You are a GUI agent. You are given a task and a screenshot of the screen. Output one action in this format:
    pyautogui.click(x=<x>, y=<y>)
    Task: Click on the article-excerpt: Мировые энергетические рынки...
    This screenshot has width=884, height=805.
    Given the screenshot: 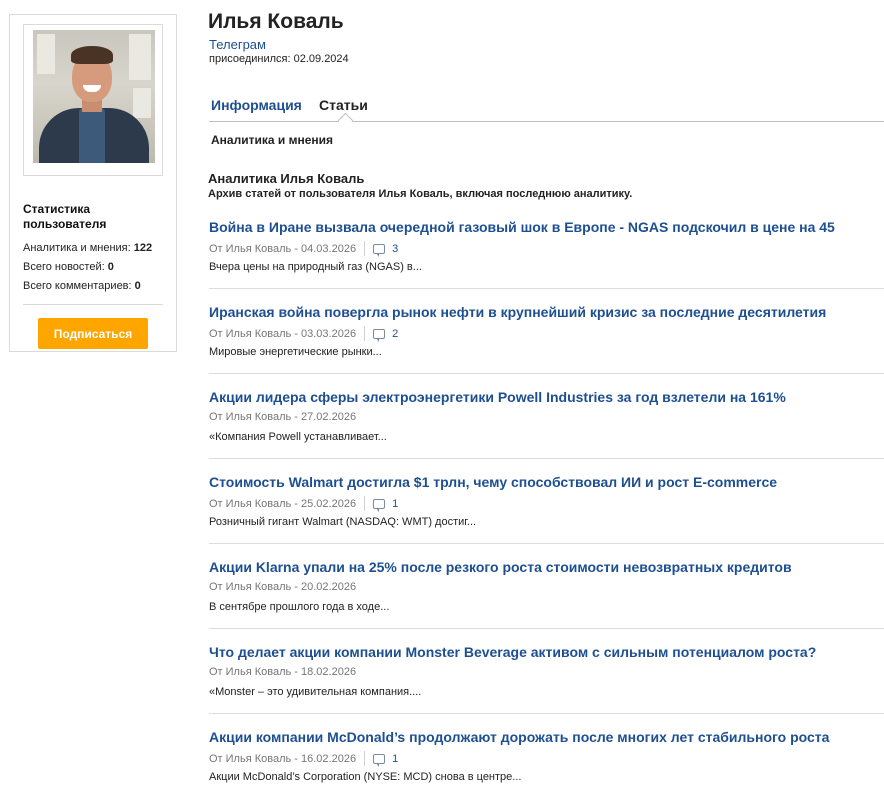 What is the action you would take?
    pyautogui.click(x=295, y=352)
    